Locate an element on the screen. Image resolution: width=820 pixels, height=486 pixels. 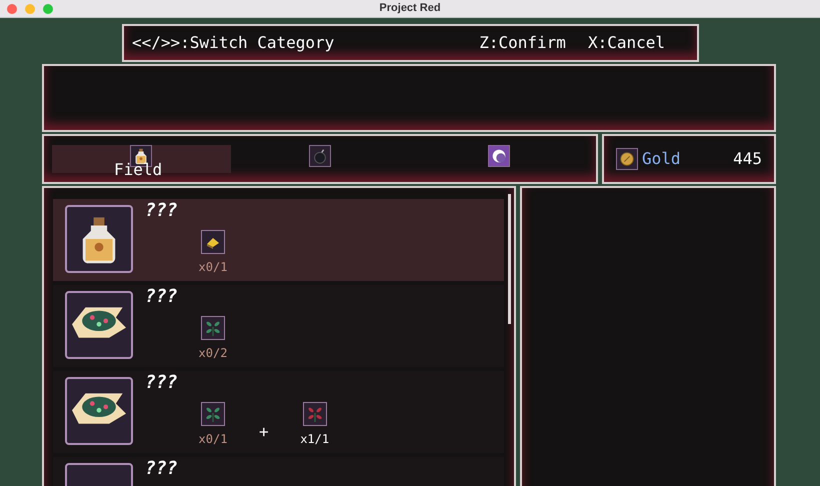
confirm-hint: Z:Confirm is located at coordinates (522, 43).